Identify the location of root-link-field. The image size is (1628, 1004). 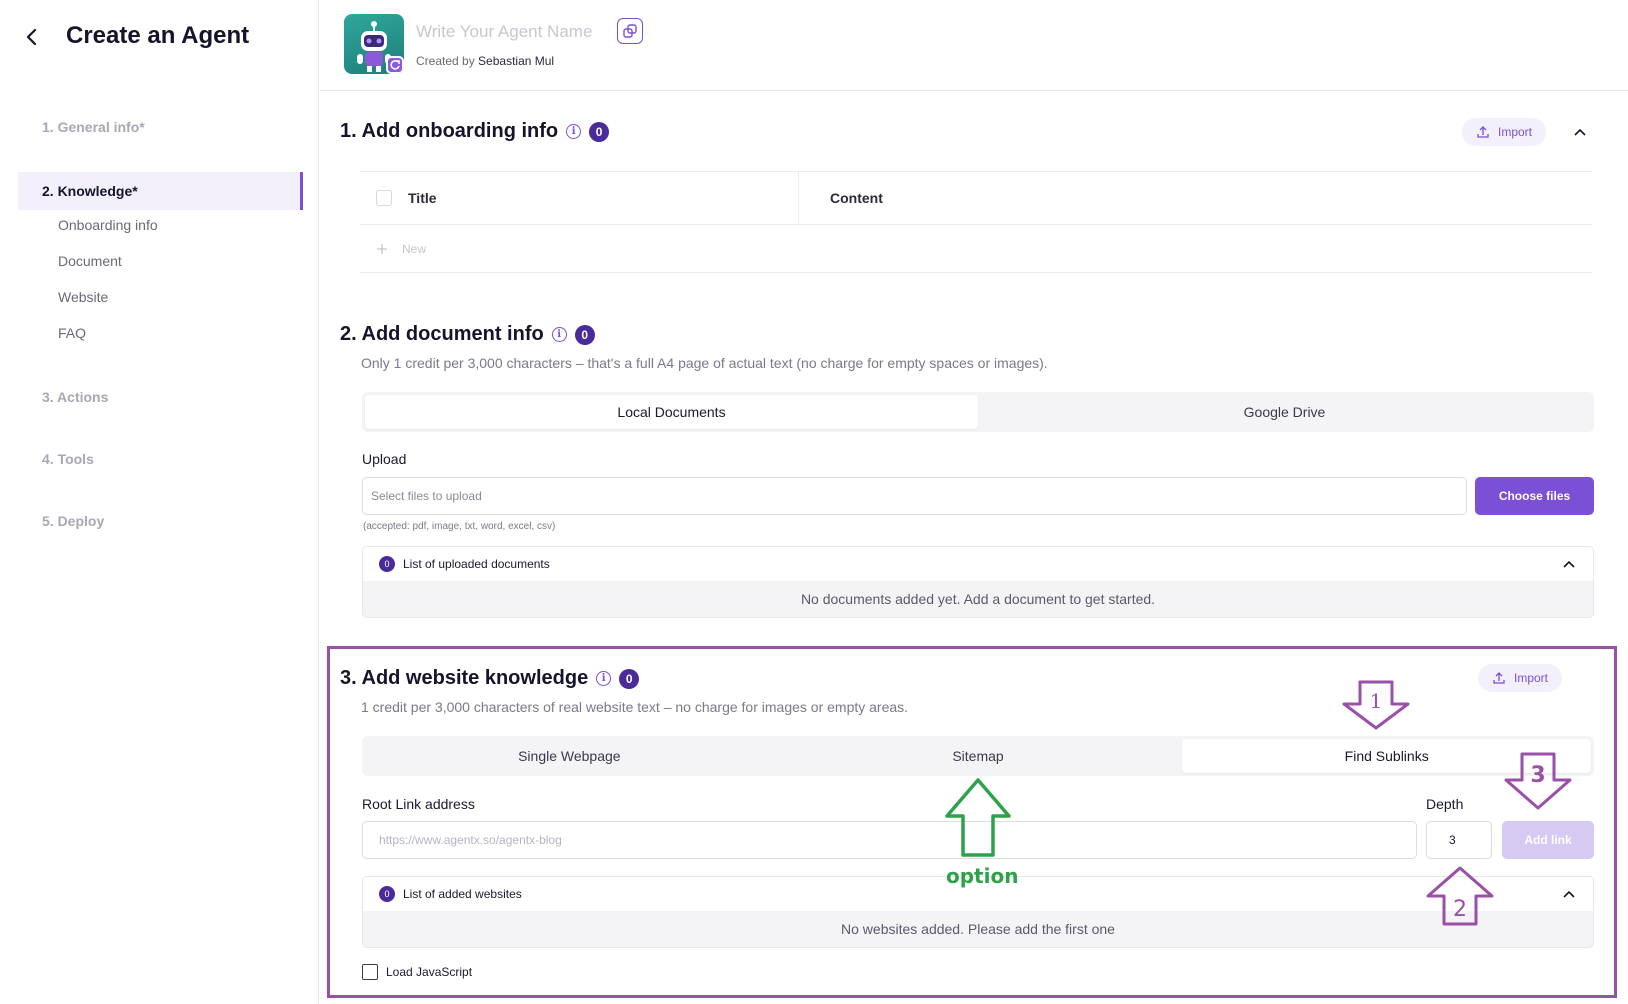
(897, 840).